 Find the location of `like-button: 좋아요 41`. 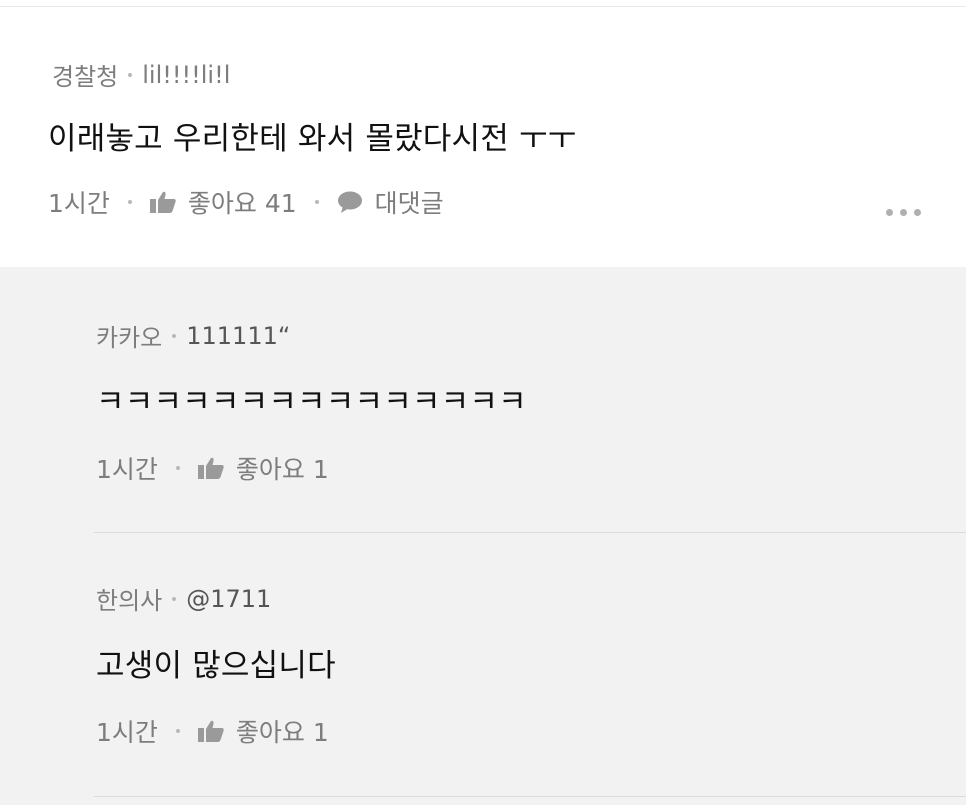

like-button: 좋아요 41 is located at coordinates (223, 202).